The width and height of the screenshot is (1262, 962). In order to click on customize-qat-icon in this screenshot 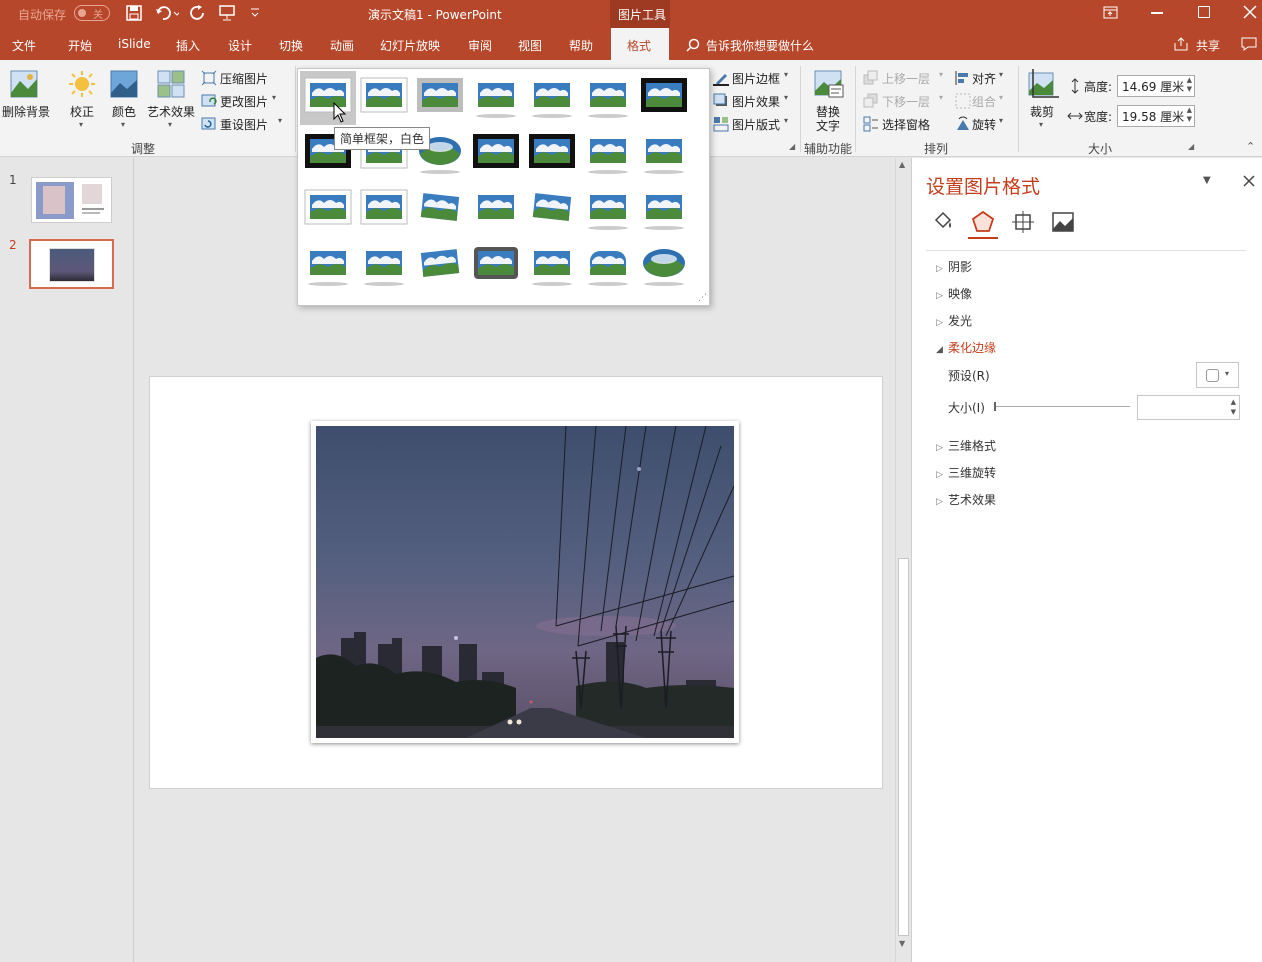, I will do `click(255, 13)`.